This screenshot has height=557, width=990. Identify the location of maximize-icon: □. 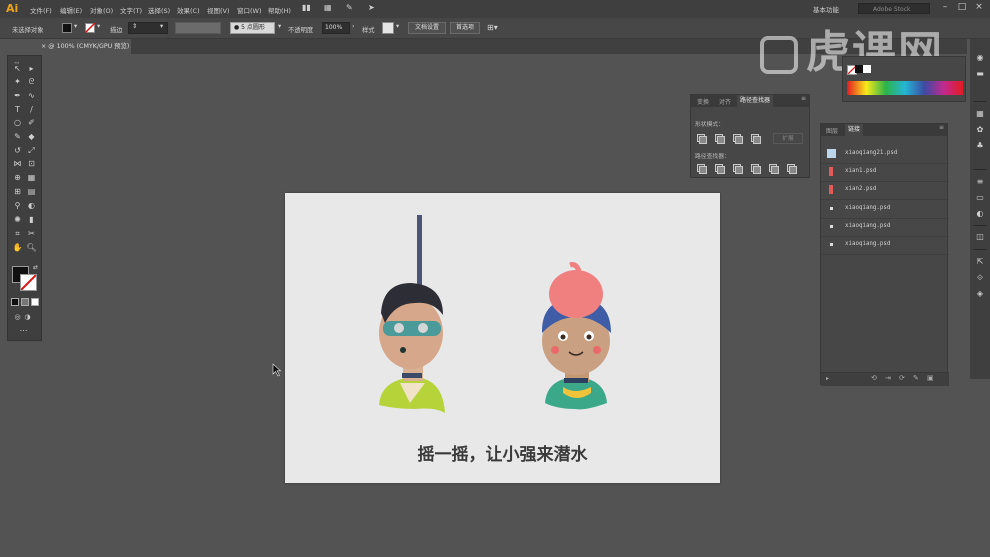
(962, 8).